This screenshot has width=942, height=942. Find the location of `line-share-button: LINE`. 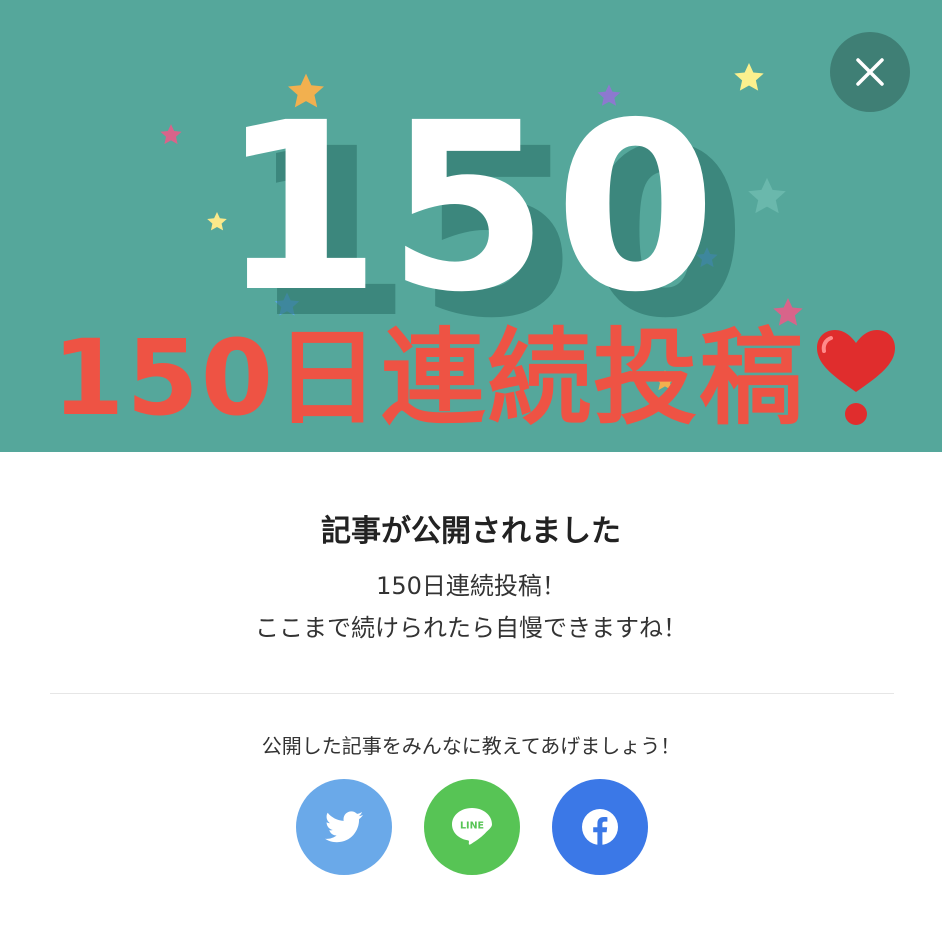

line-share-button: LINE is located at coordinates (472, 827).